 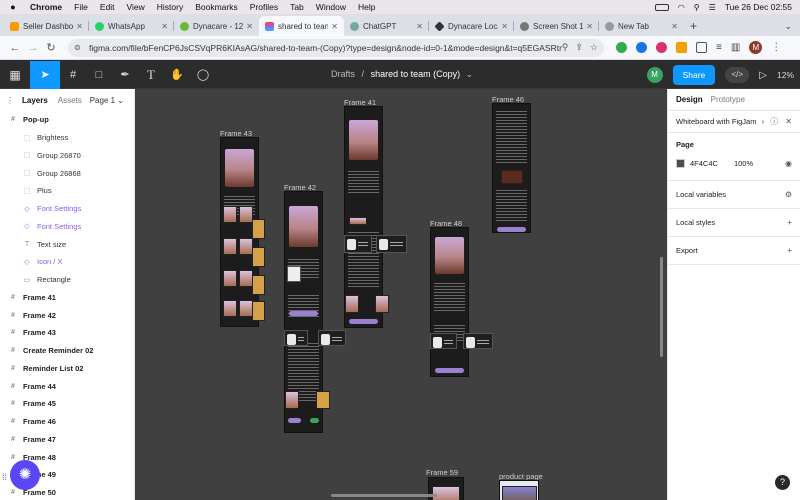 What do you see at coordinates (67, 156) in the screenshot?
I see `layer-item: ⬚ Group 26870` at bounding box center [67, 156].